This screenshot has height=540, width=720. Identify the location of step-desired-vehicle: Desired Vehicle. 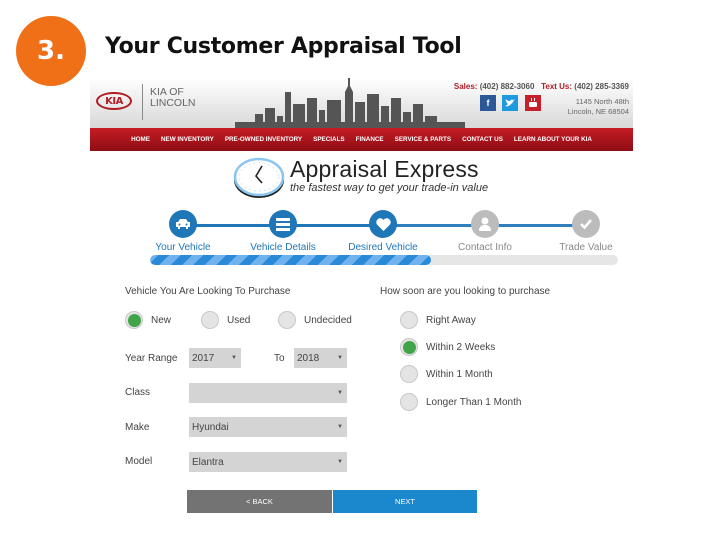
(383, 231).